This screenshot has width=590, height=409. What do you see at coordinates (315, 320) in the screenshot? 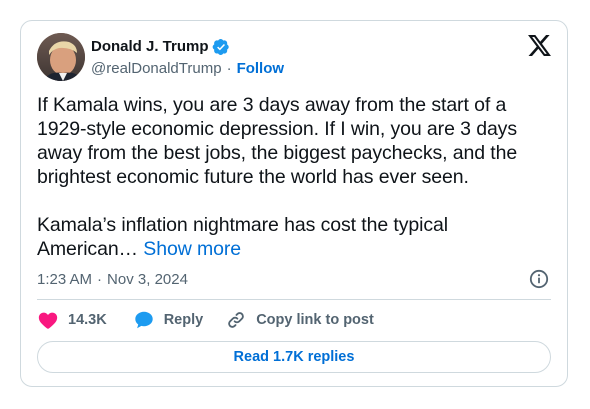
I see `copy-link-label: Copy link to post` at bounding box center [315, 320].